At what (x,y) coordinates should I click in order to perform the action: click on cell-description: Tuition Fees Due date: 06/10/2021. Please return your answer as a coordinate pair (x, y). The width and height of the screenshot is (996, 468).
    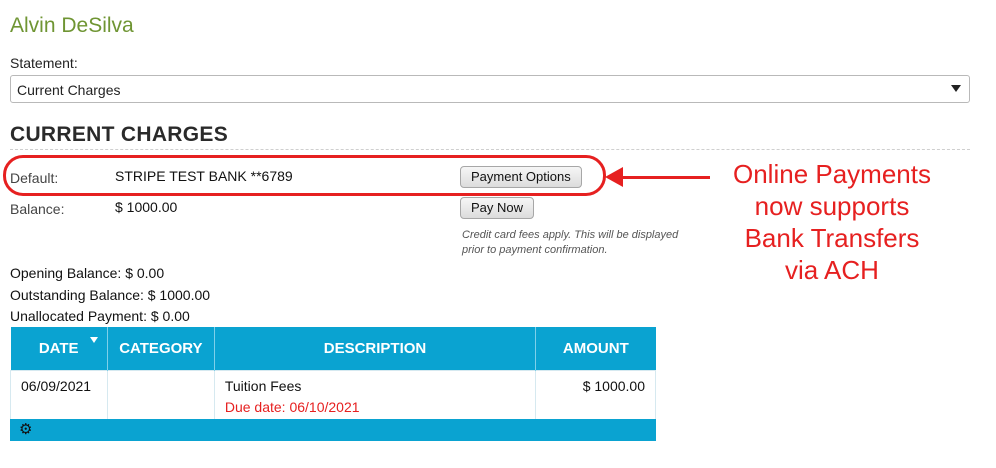
    Looking at the image, I should click on (375, 395).